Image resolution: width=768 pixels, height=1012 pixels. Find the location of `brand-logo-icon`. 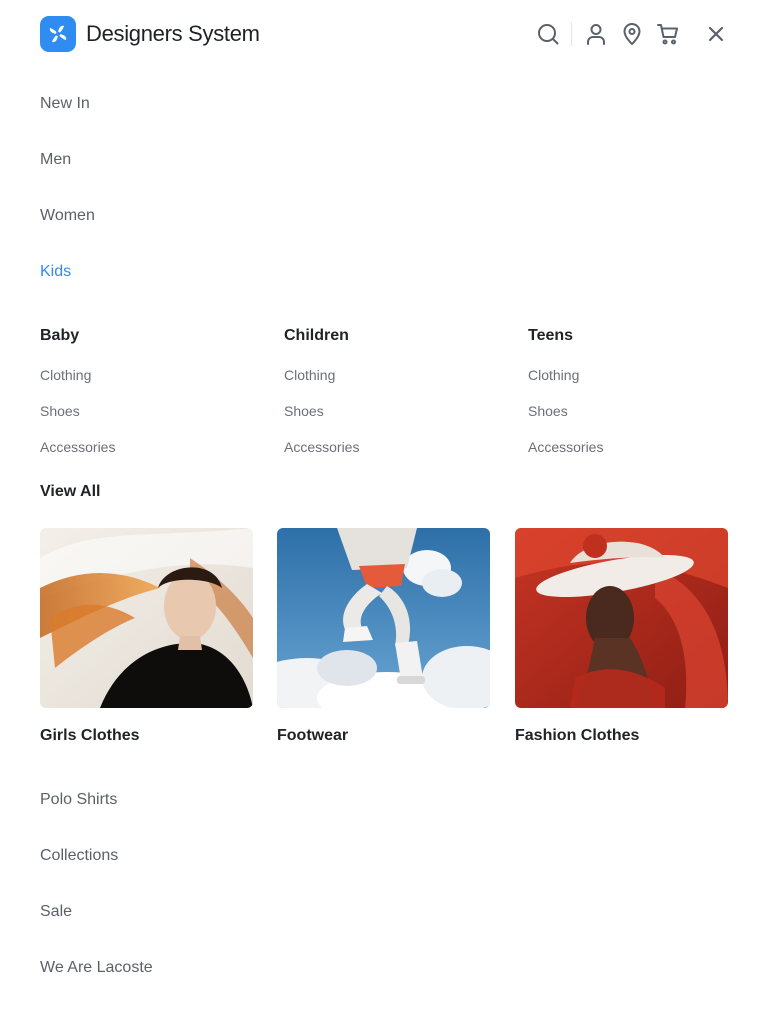

brand-logo-icon is located at coordinates (58, 34).